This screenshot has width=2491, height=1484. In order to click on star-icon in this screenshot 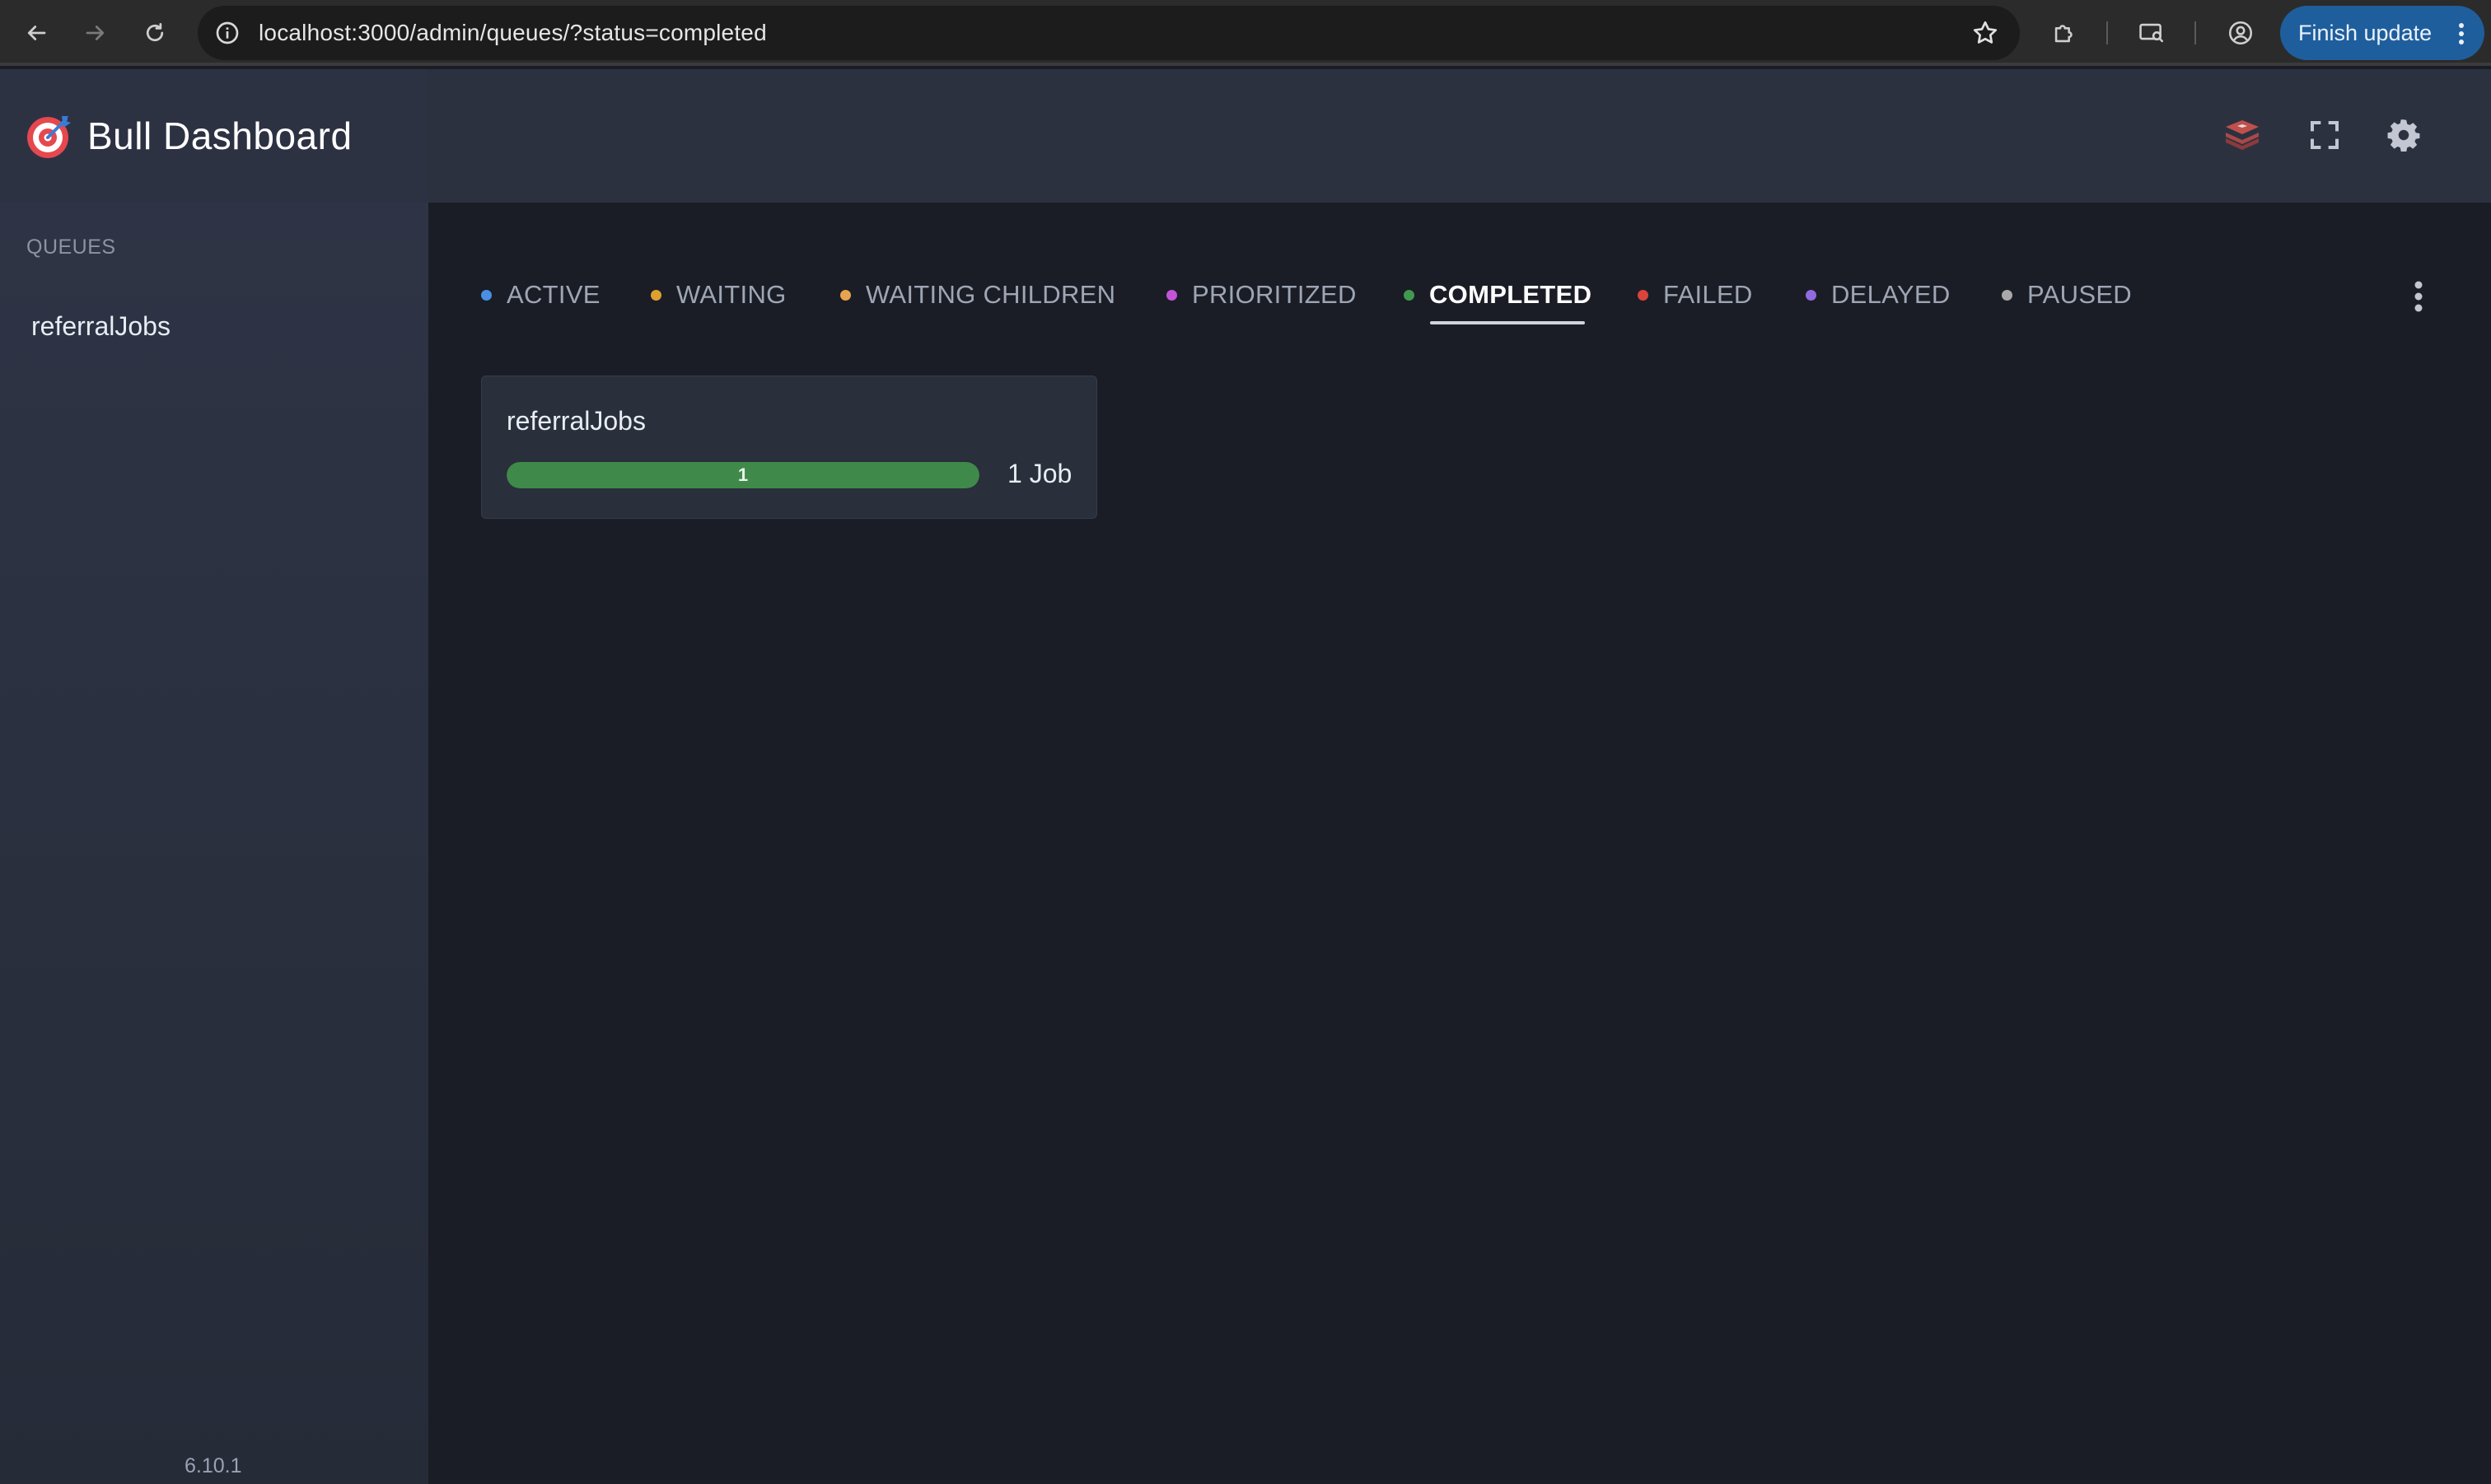, I will do `click(1985, 33)`.